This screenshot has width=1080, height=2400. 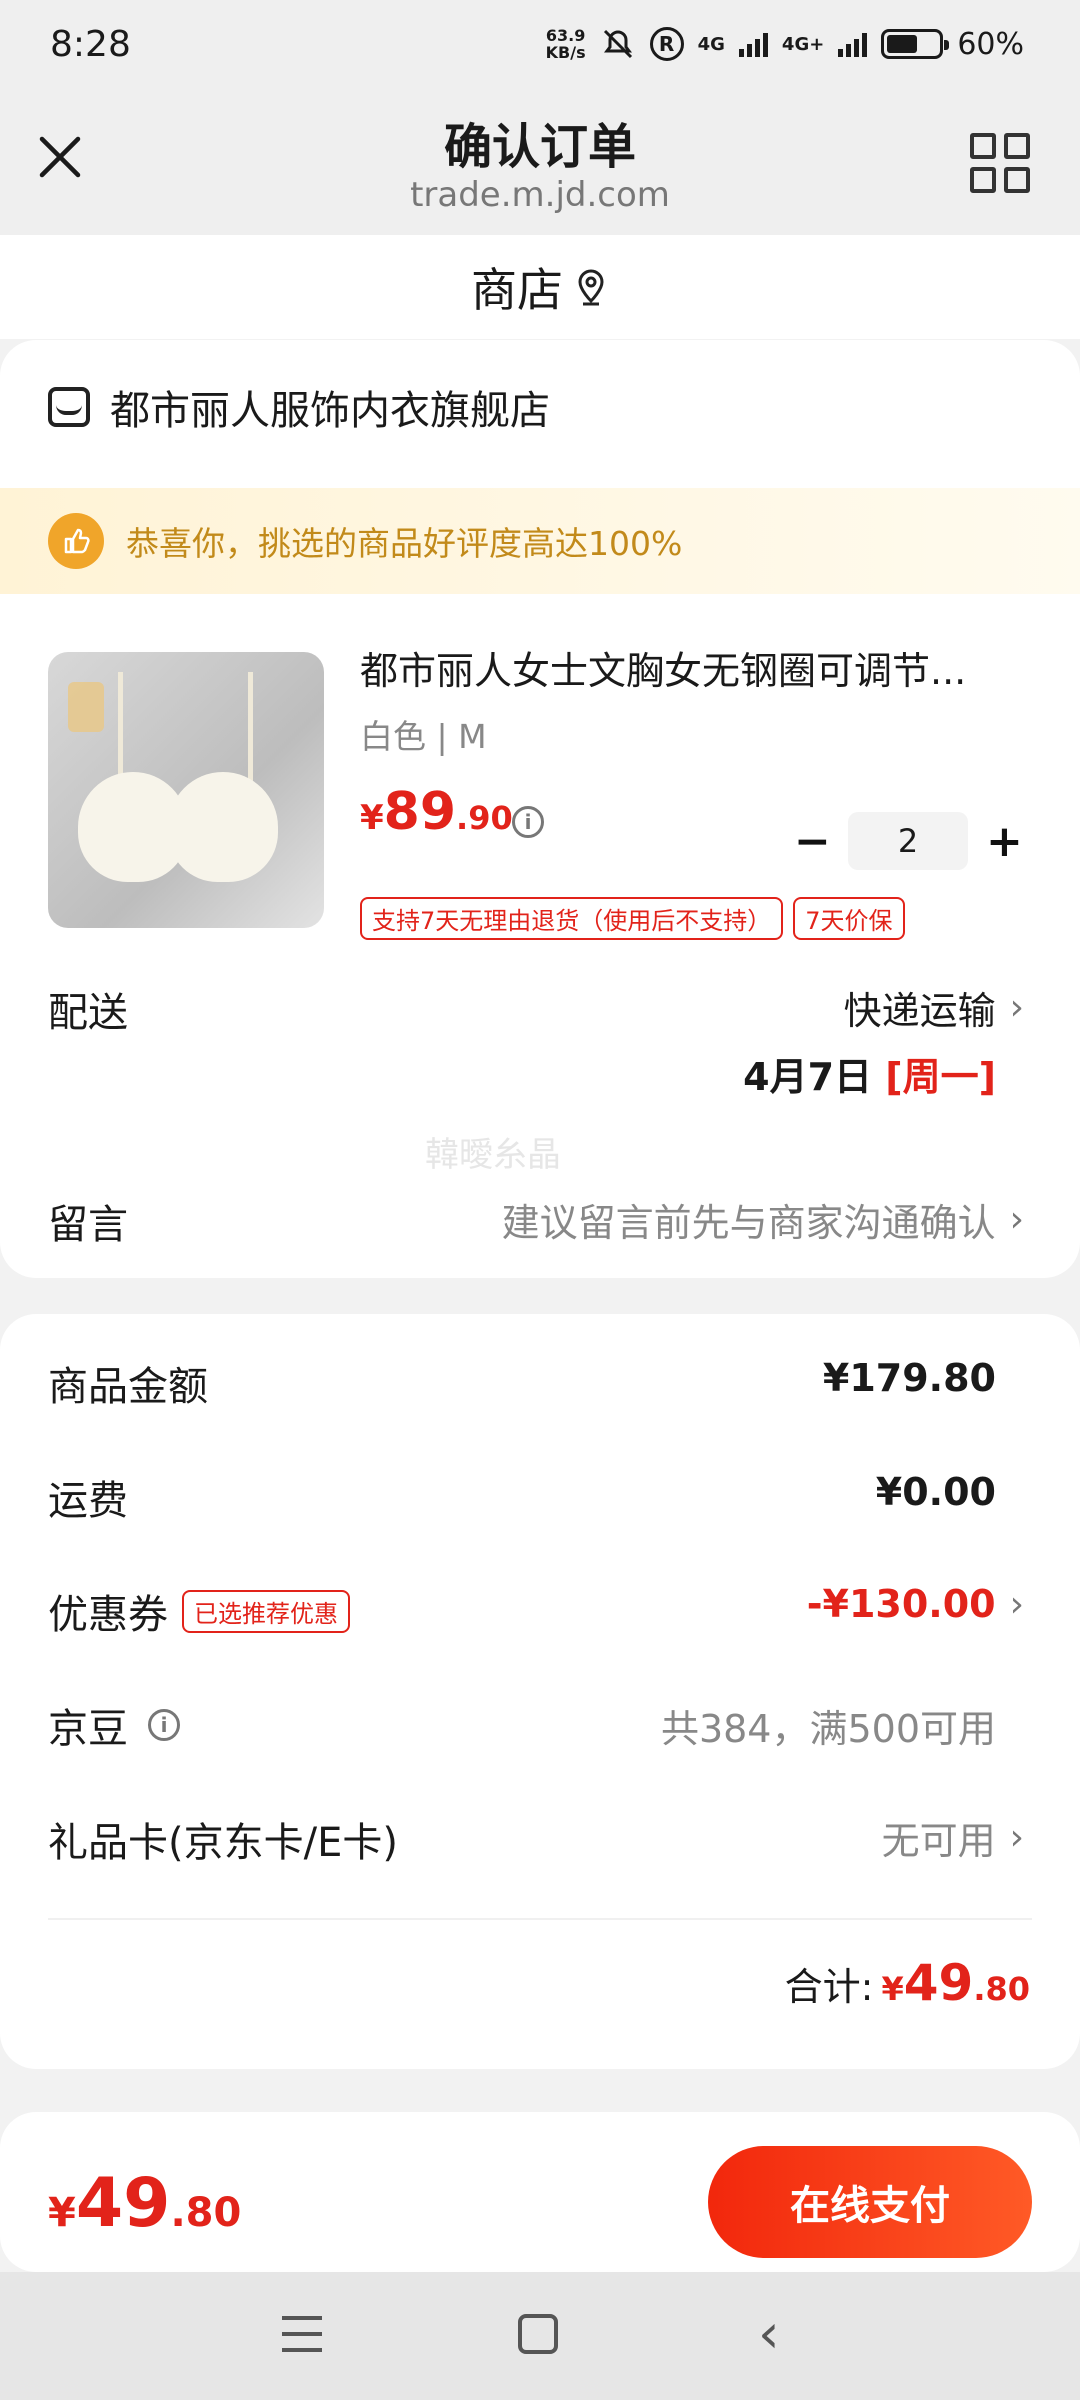 What do you see at coordinates (1000, 163) in the screenshot?
I see `apps-grid-button` at bounding box center [1000, 163].